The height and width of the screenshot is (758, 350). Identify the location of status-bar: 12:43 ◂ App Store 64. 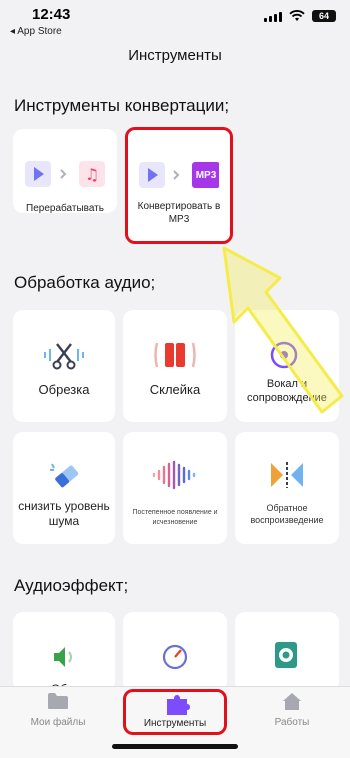
(175, 22).